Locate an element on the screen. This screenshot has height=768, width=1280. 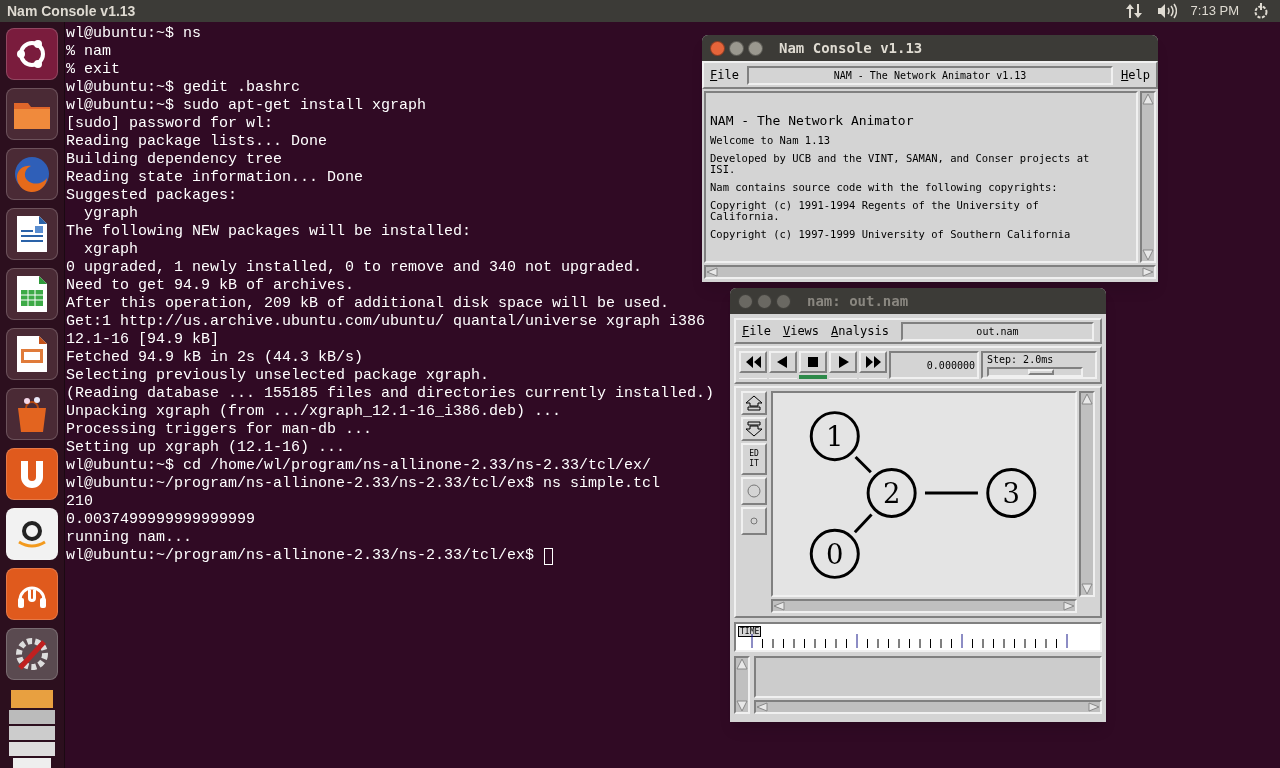
menu-item: Help is located at coordinates (1135, 75).